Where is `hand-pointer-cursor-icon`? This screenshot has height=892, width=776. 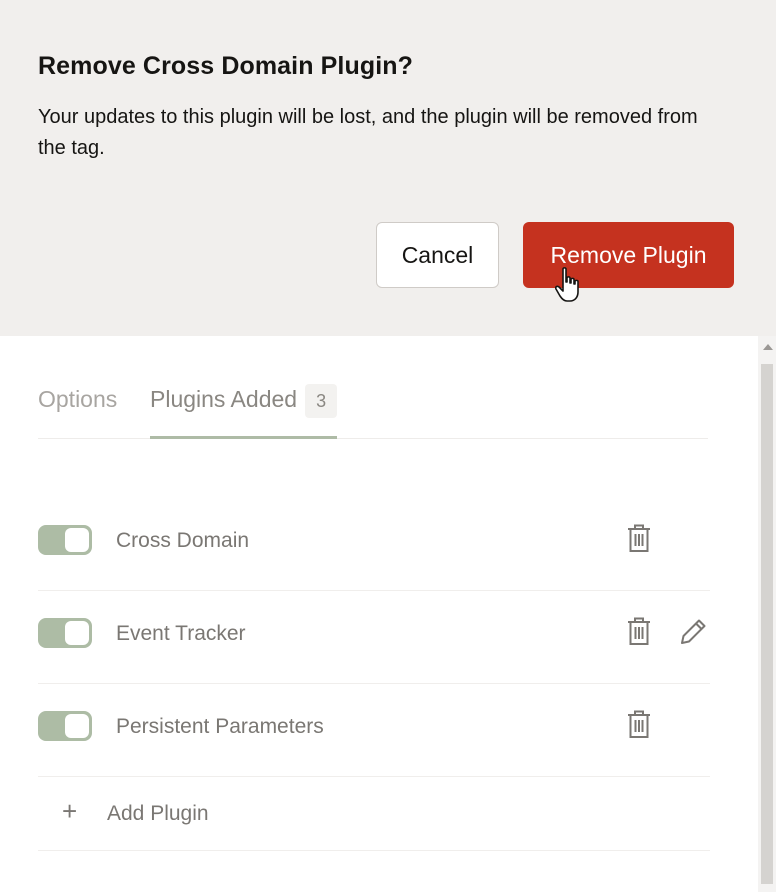
hand-pointer-cursor-icon is located at coordinates (567, 284).